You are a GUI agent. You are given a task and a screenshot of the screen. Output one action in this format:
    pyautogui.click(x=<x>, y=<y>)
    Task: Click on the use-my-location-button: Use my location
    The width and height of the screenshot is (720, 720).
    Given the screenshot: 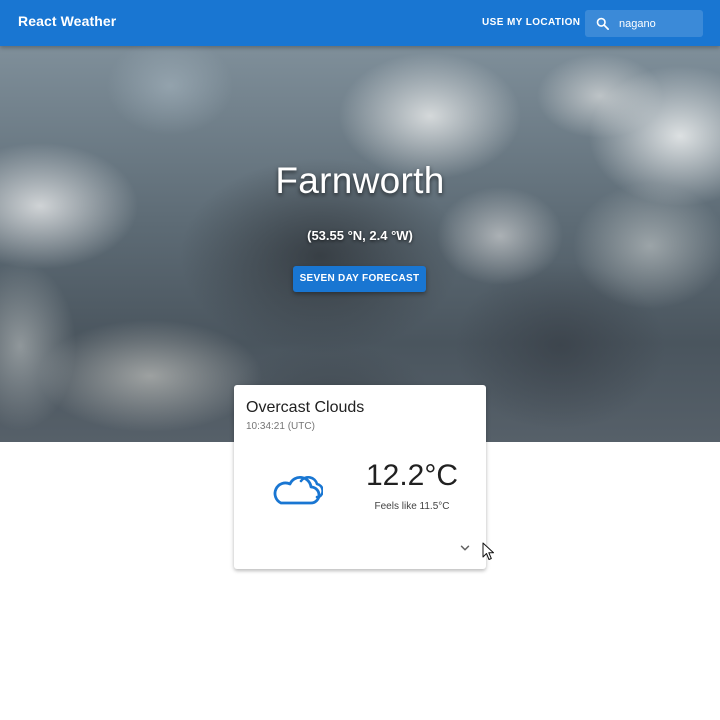 What is the action you would take?
    pyautogui.click(x=531, y=23)
    